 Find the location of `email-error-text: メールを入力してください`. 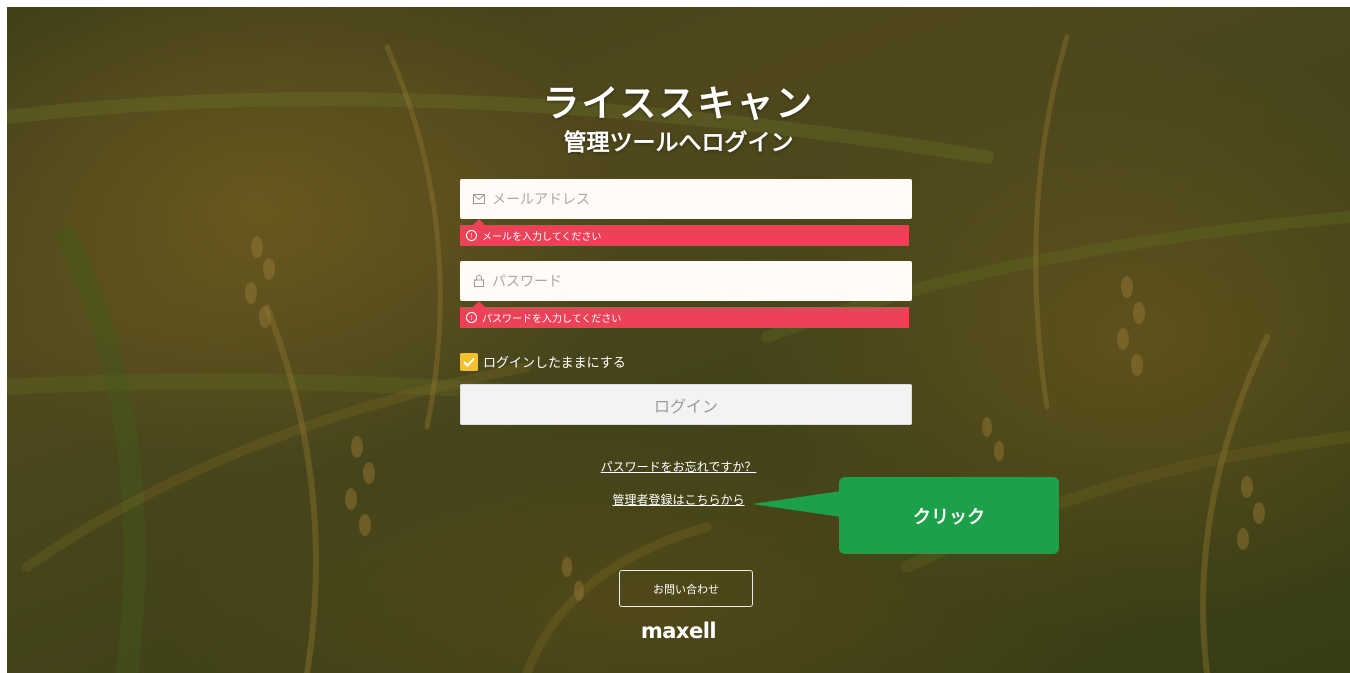

email-error-text: メールを入力してください is located at coordinates (542, 237).